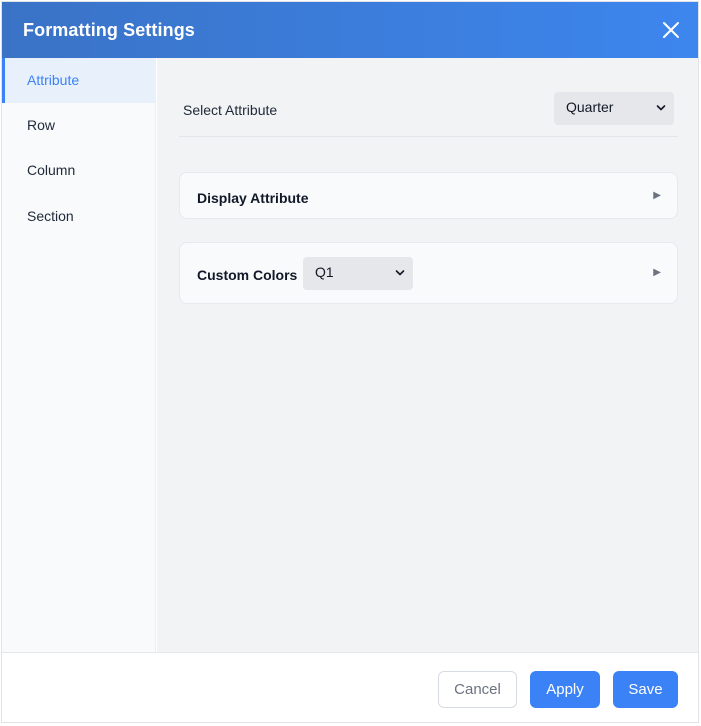  I want to click on select-attribute-row: Select Attribute Quarter, so click(428, 97).